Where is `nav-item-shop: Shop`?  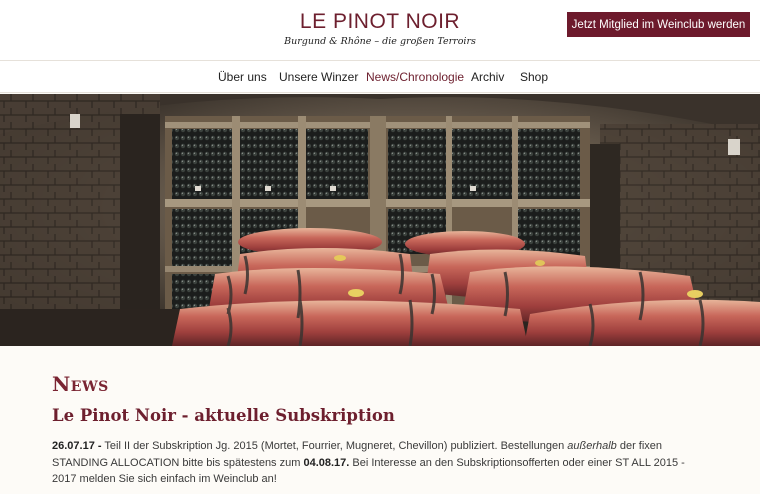 nav-item-shop: Shop is located at coordinates (534, 77).